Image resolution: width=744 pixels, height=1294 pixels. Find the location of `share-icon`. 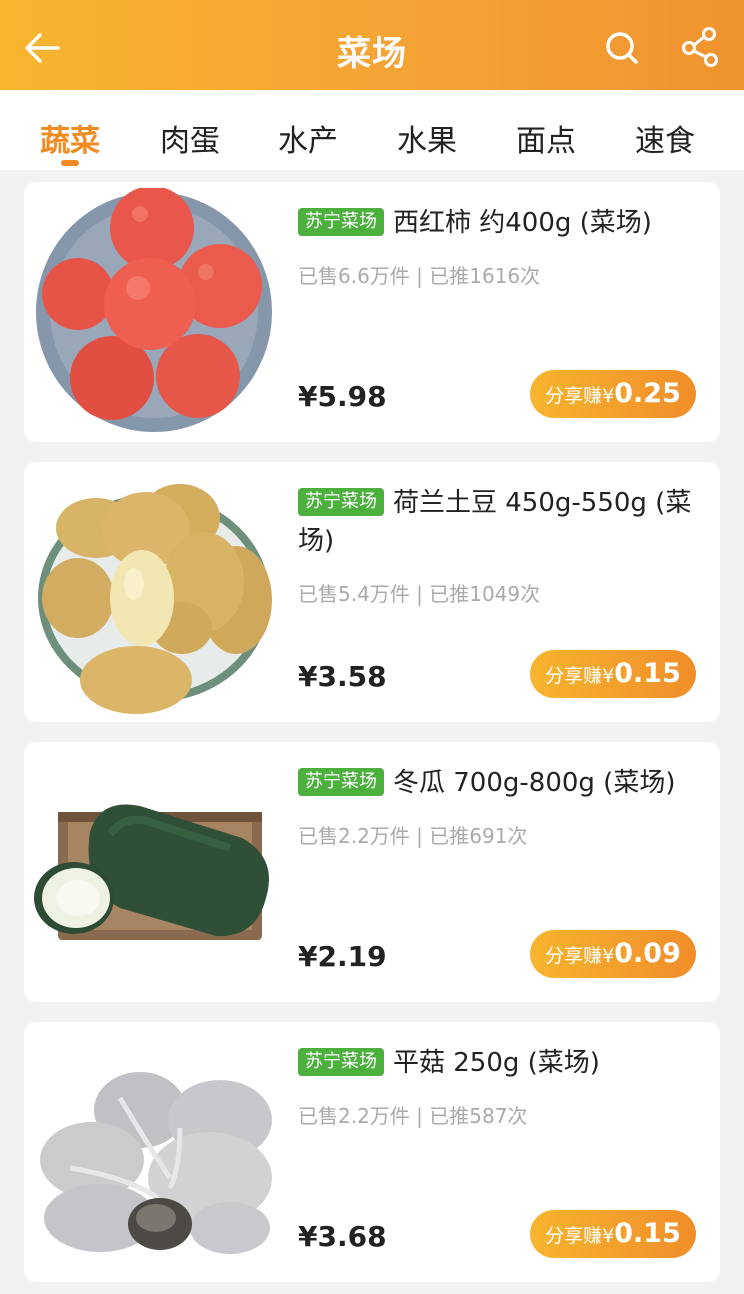

share-icon is located at coordinates (700, 47).